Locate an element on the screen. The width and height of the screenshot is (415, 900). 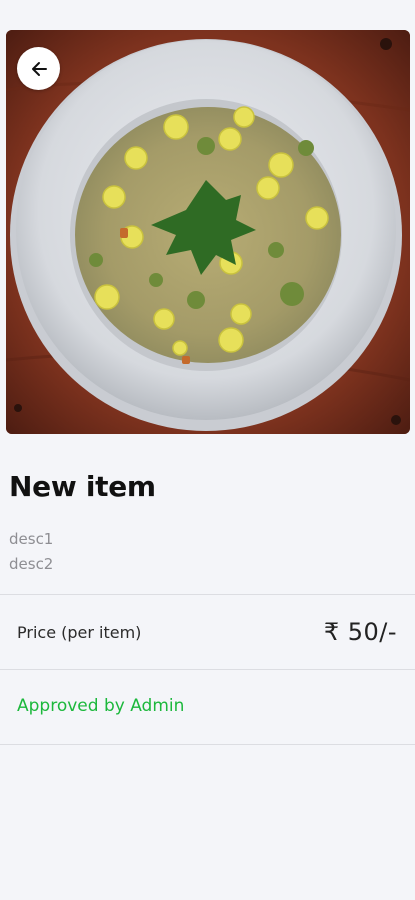
price-row: Price (per item) ₹ 50/- is located at coordinates (207, 632).